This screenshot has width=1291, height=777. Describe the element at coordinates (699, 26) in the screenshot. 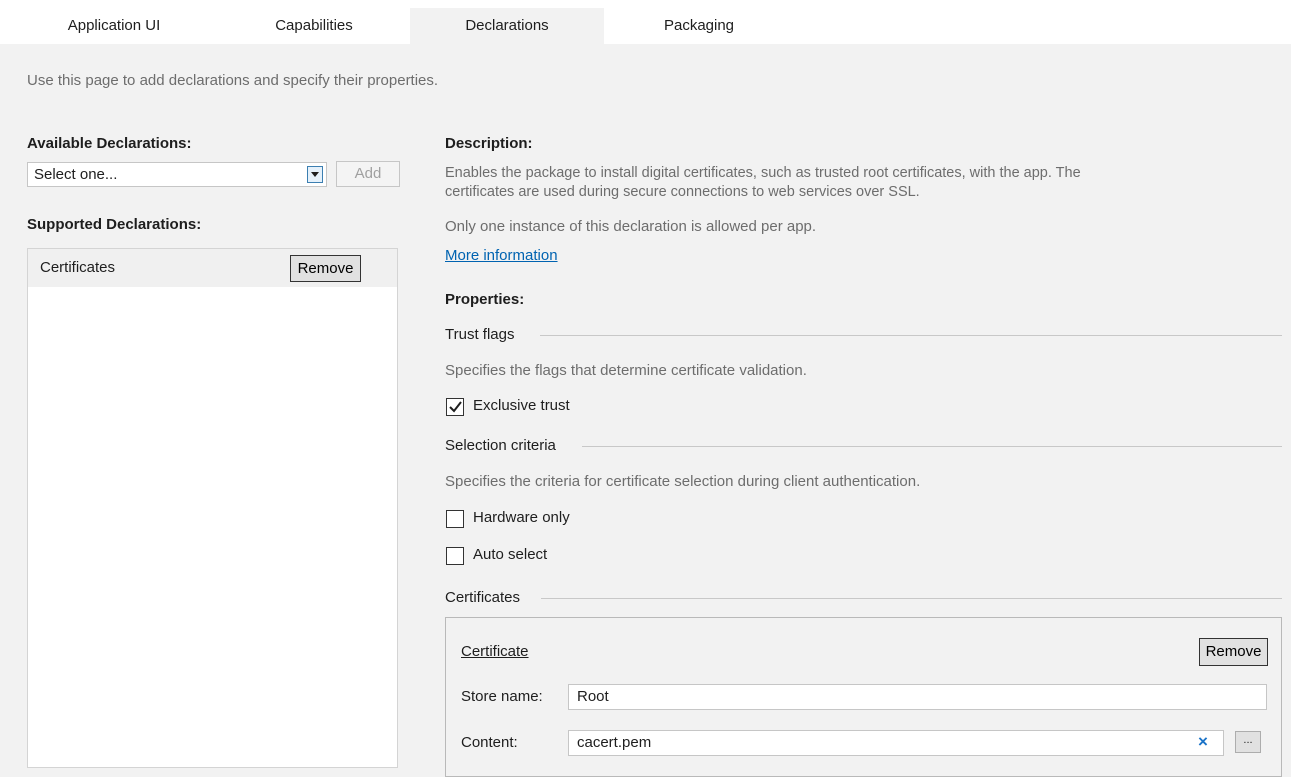

I see `tab-packaging: Packaging` at that location.